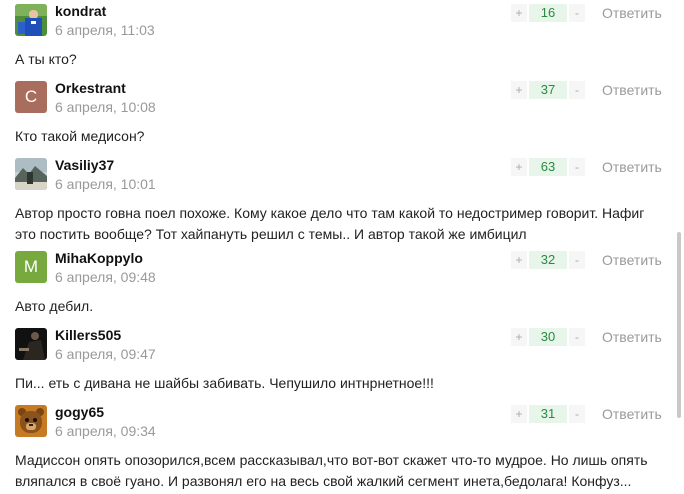 This screenshot has height=494, width=684. Describe the element at coordinates (31, 20) in the screenshot. I see `avatar-soccer-player-icon` at that location.